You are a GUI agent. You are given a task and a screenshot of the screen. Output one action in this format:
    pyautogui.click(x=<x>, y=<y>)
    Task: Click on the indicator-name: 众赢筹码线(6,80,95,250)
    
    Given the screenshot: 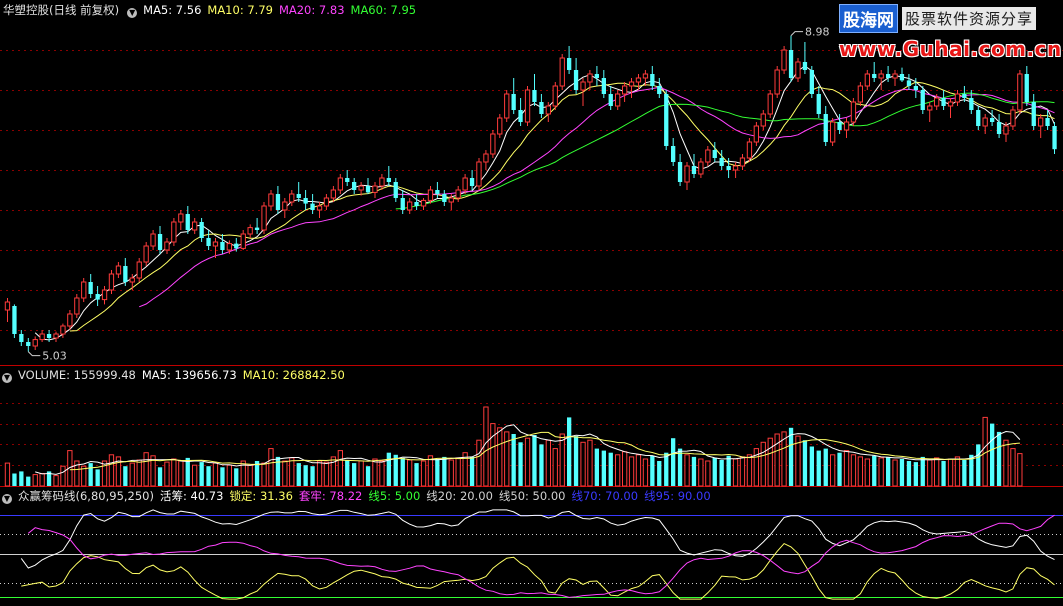 What is the action you would take?
    pyautogui.click(x=86, y=496)
    